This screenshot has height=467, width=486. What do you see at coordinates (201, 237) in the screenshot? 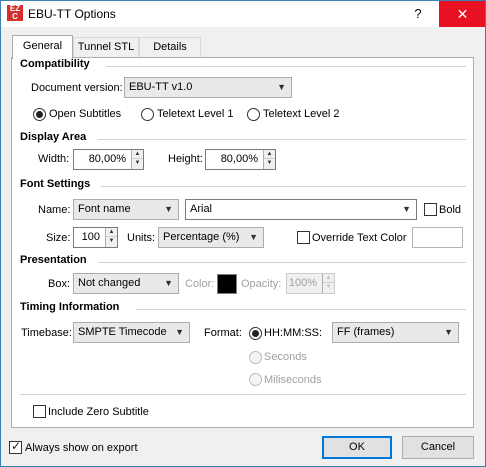
I see `units-value: Percentage (%)` at bounding box center [201, 237].